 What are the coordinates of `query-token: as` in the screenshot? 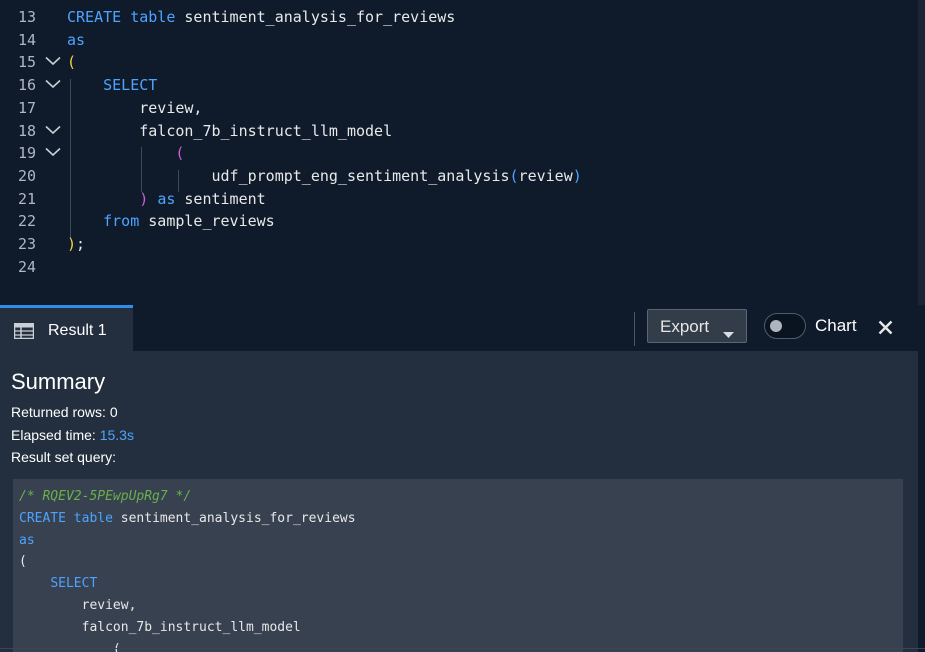 It's located at (27, 540).